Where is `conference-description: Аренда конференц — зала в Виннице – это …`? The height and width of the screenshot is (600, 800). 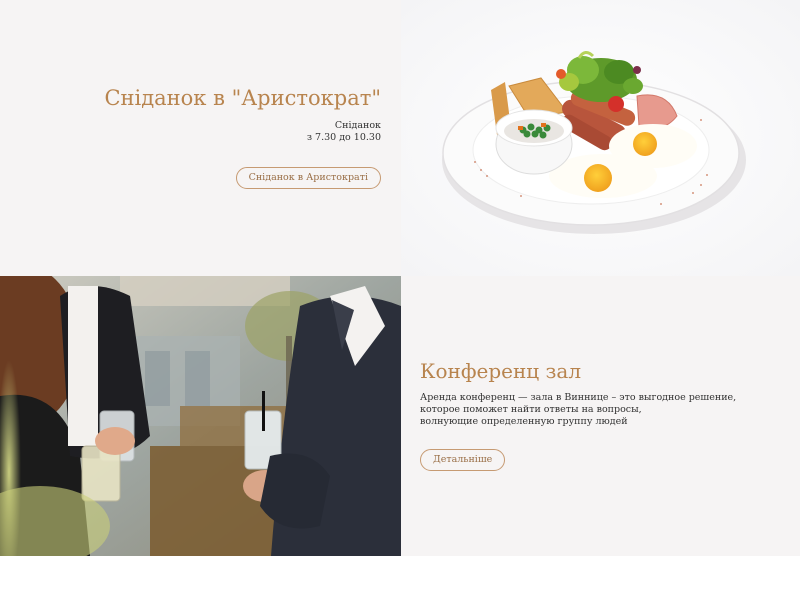
conference-description: Аренда конференц — зала в Виннице – это … is located at coordinates (578, 410).